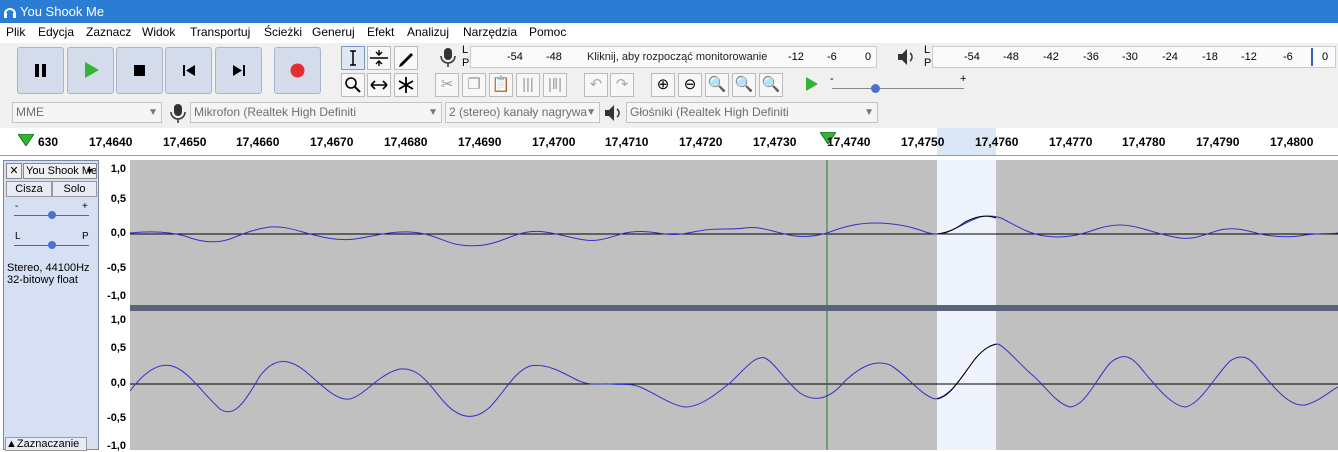  I want to click on paste-button: 📋, so click(501, 85).